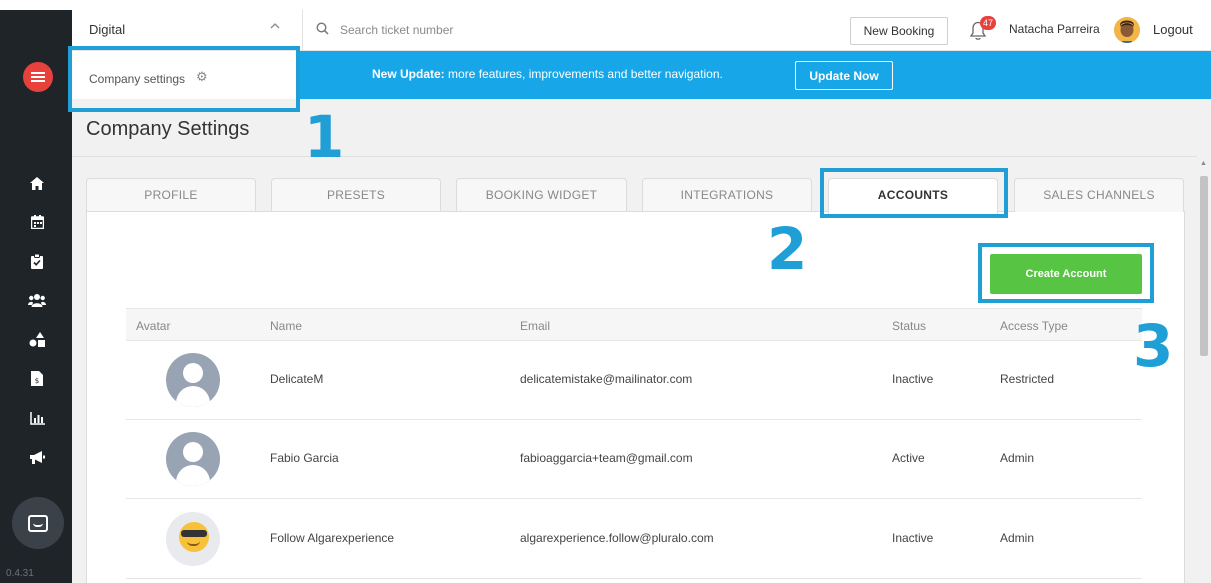 Image resolution: width=1211 pixels, height=583 pixels. What do you see at coordinates (908, 458) in the screenshot?
I see `account-status: Active` at bounding box center [908, 458].